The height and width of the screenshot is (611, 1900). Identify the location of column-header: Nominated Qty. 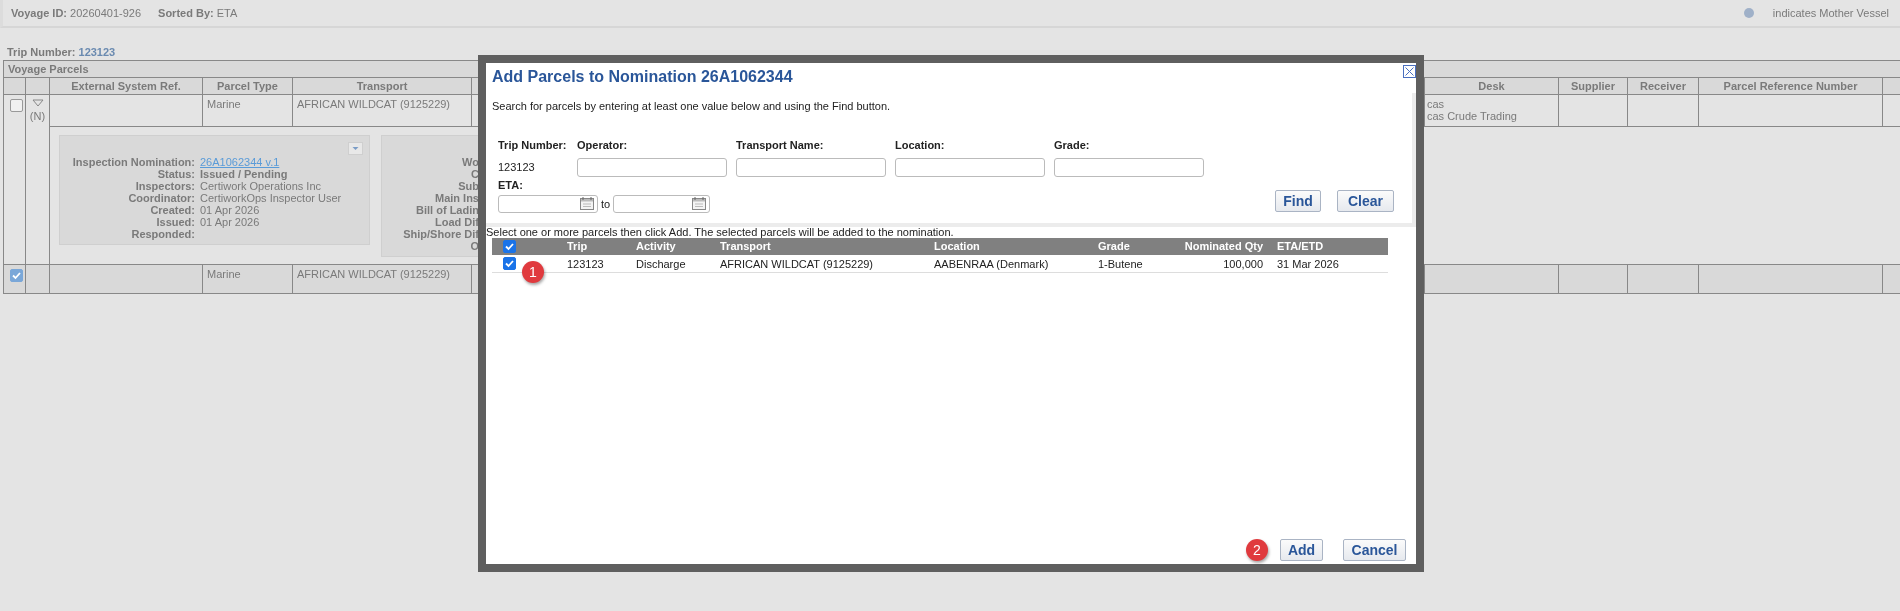
(1215, 246).